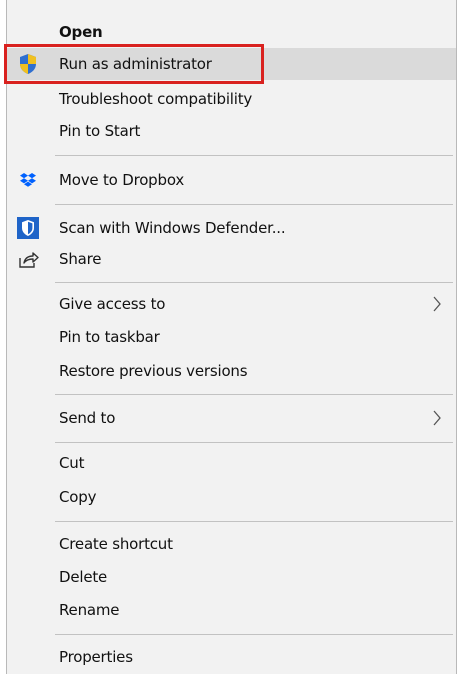 The image size is (459, 674). Describe the element at coordinates (72, 463) in the screenshot. I see `menu-item-label: Cut` at that location.